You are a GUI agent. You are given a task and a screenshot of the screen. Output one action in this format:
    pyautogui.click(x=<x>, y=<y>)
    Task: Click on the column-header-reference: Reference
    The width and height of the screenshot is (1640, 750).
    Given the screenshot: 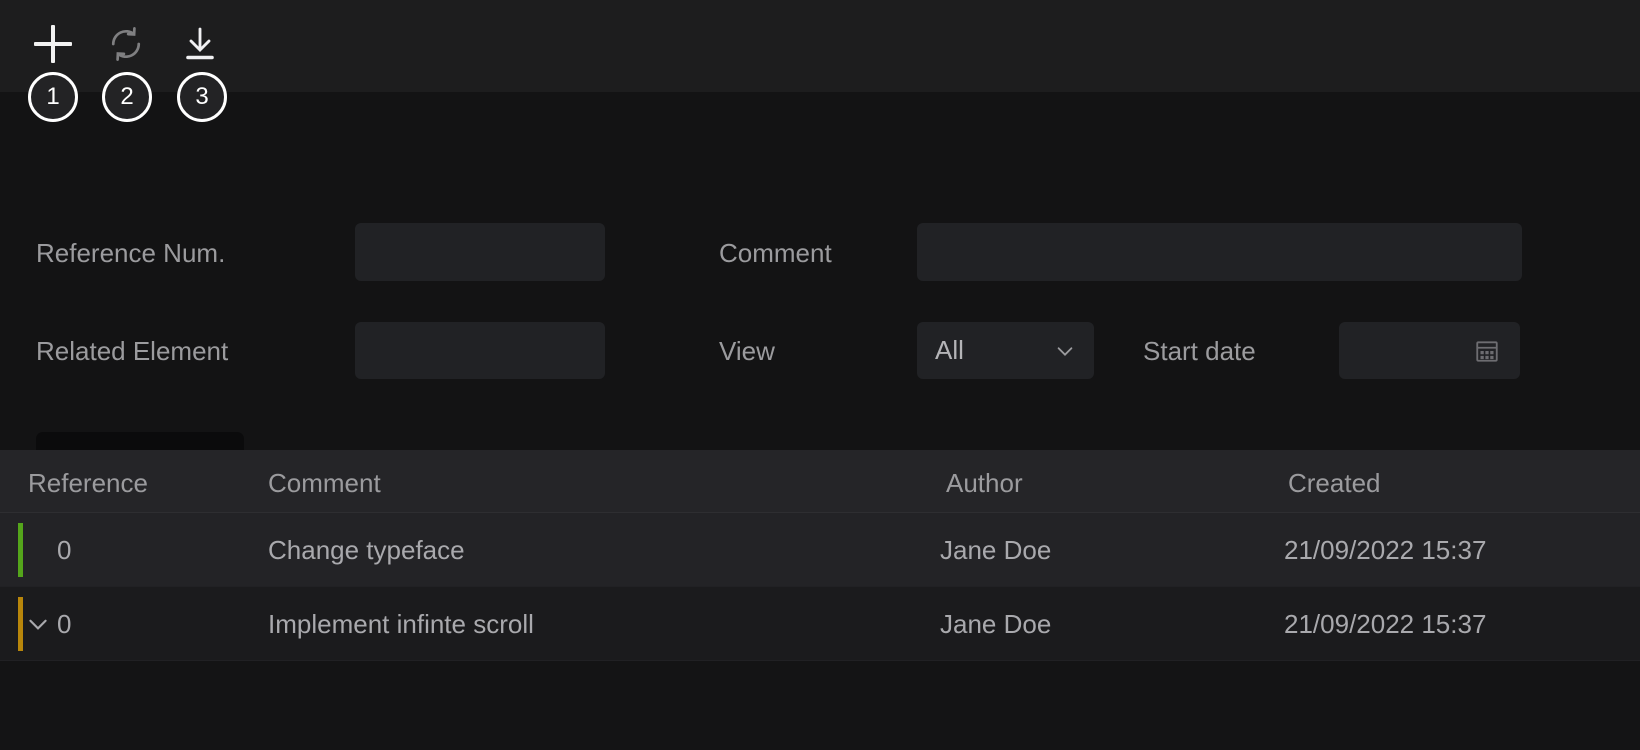 What is the action you would take?
    pyautogui.click(x=88, y=483)
    